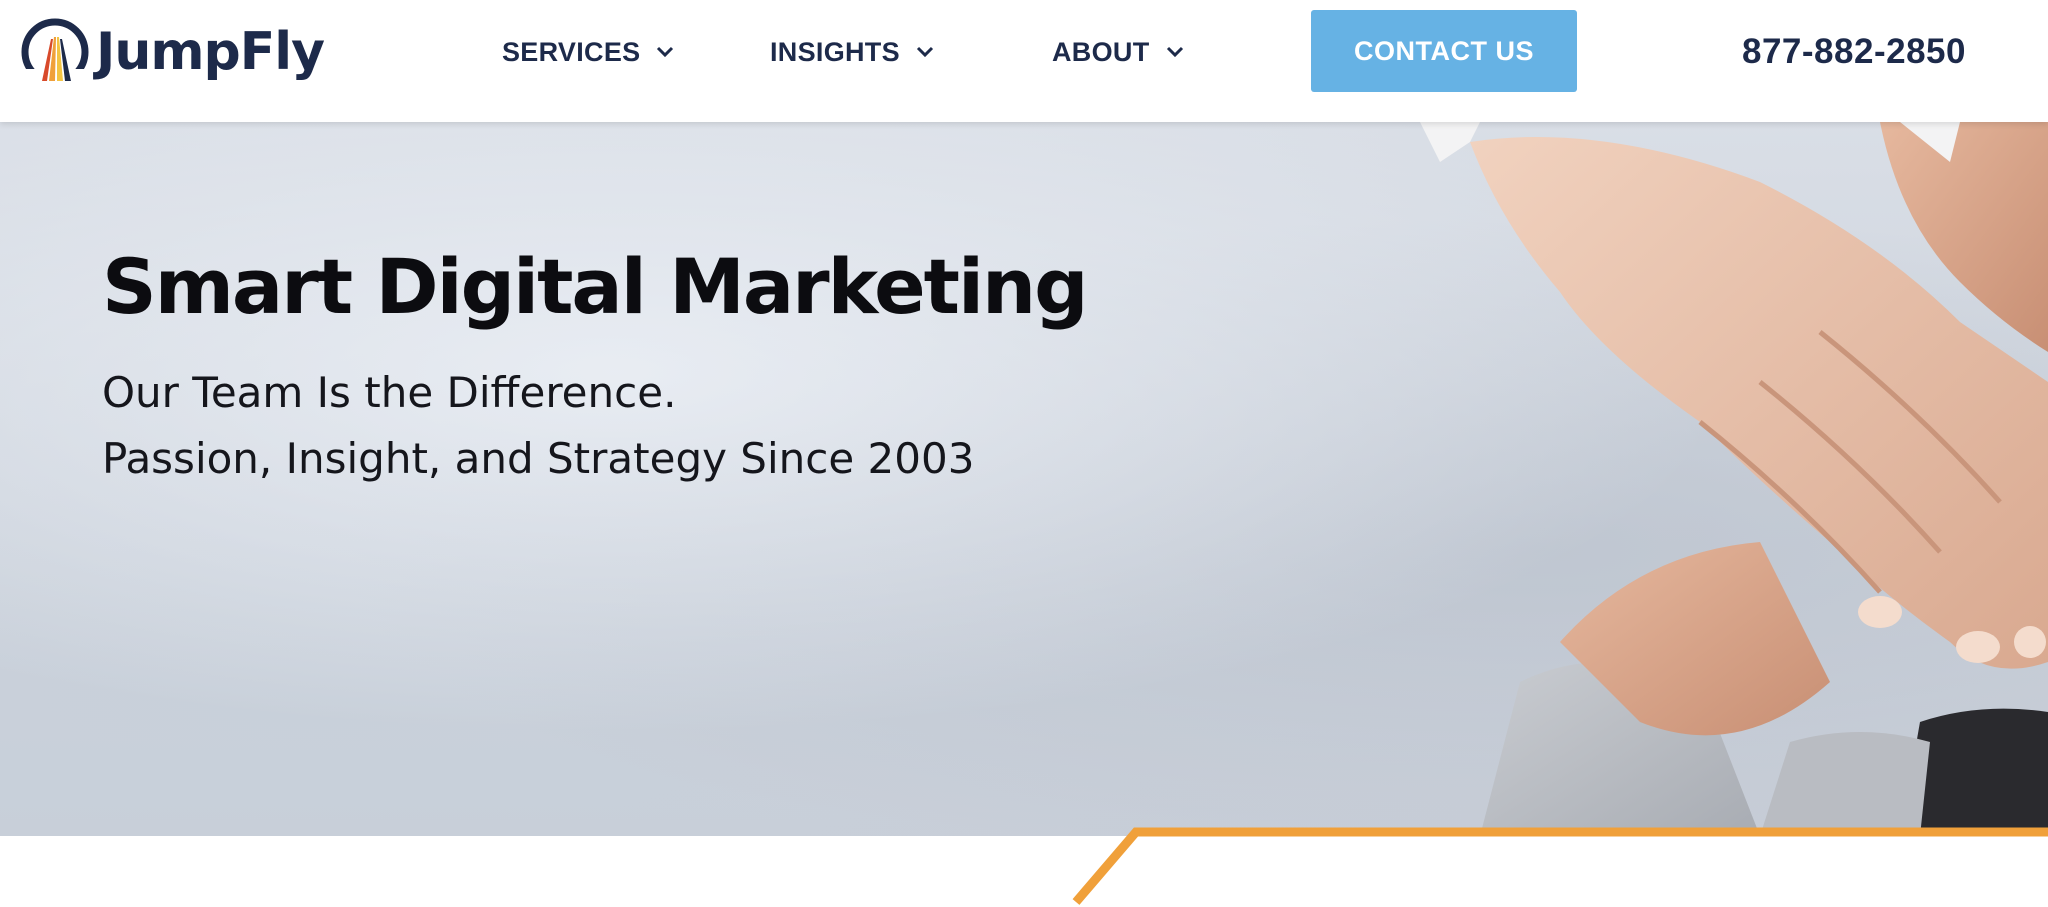  What do you see at coordinates (389, 392) in the screenshot?
I see `hero-subtitle-line-1: Our Team Is the Difference.` at bounding box center [389, 392].